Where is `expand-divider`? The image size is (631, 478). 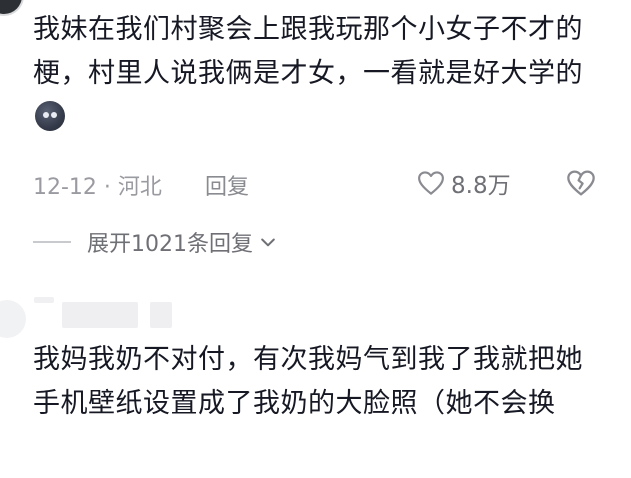 expand-divider is located at coordinates (52, 242).